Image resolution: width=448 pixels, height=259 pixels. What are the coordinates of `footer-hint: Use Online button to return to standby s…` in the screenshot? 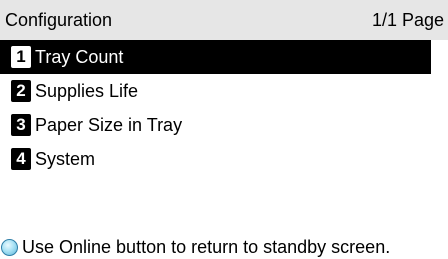 It's located at (224, 247).